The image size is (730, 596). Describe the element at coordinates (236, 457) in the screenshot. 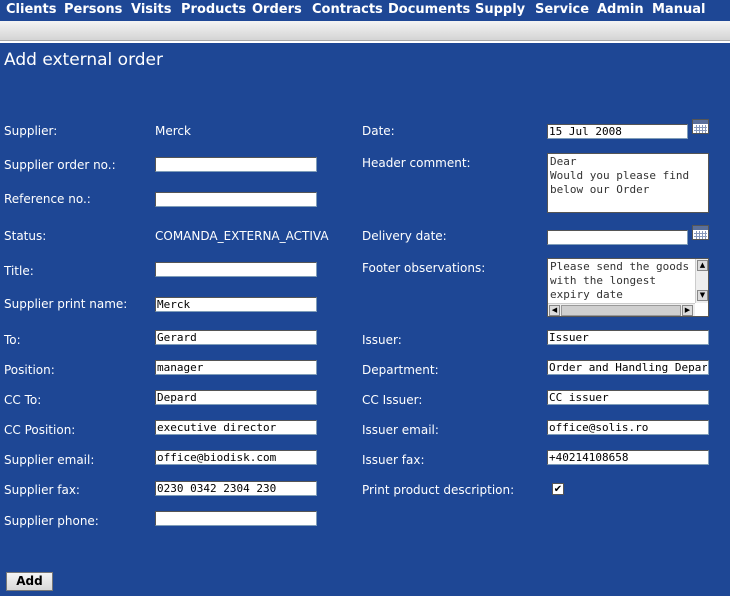

I see `supplier-email-field` at that location.